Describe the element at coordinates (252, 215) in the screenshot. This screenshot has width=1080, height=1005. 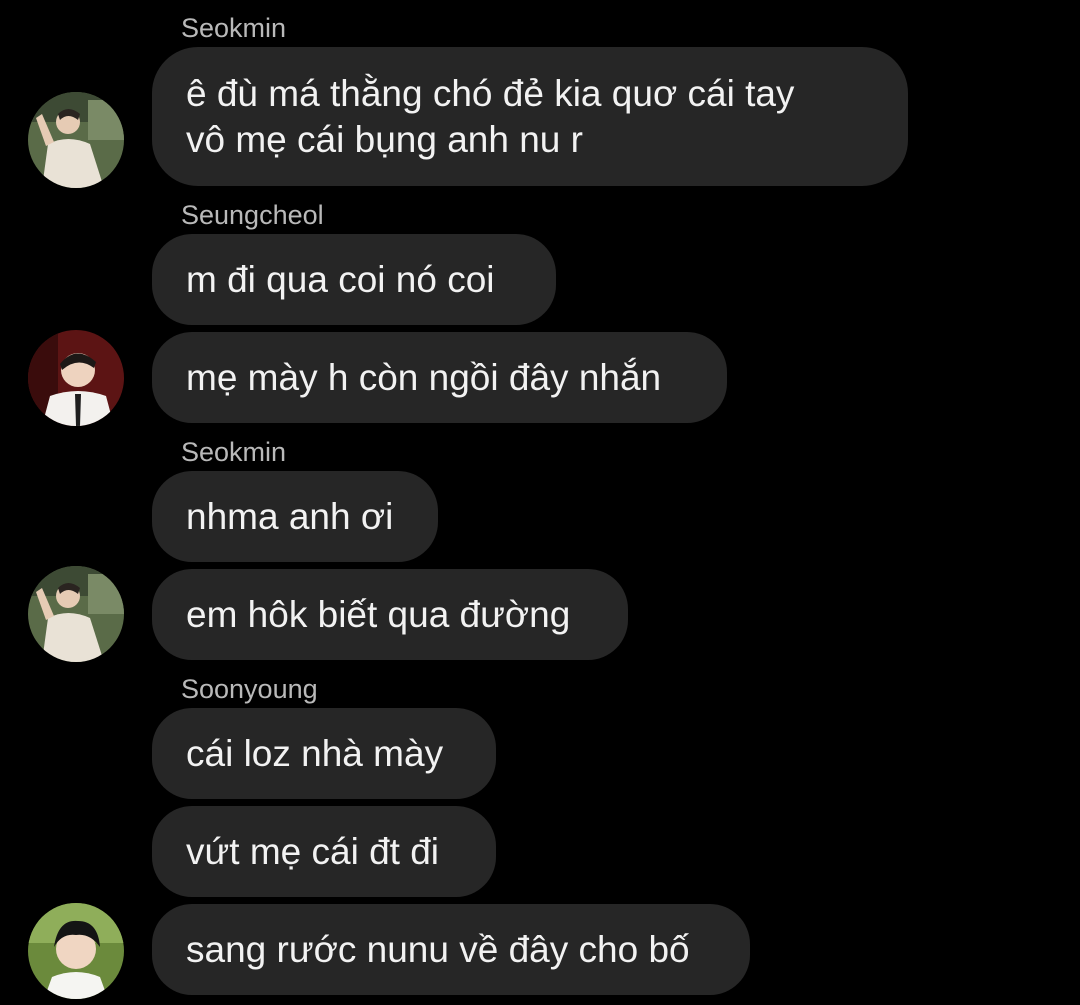
I see `sender-name: Seungcheol` at that location.